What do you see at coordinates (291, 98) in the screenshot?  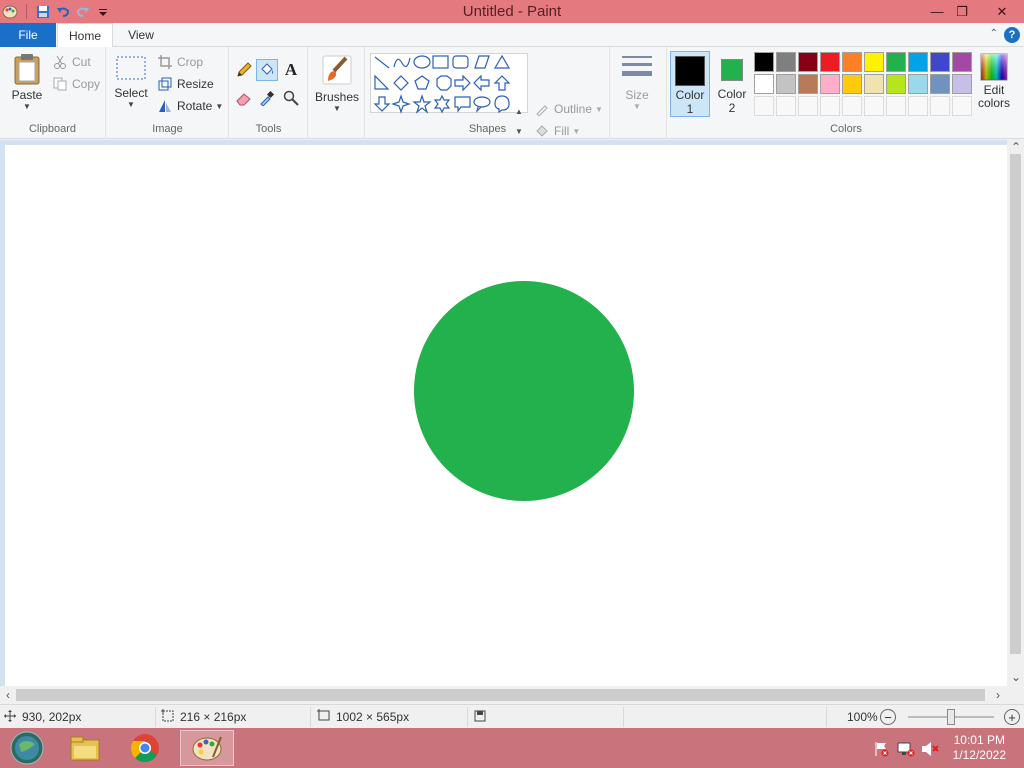 I see `magnifier-tool` at bounding box center [291, 98].